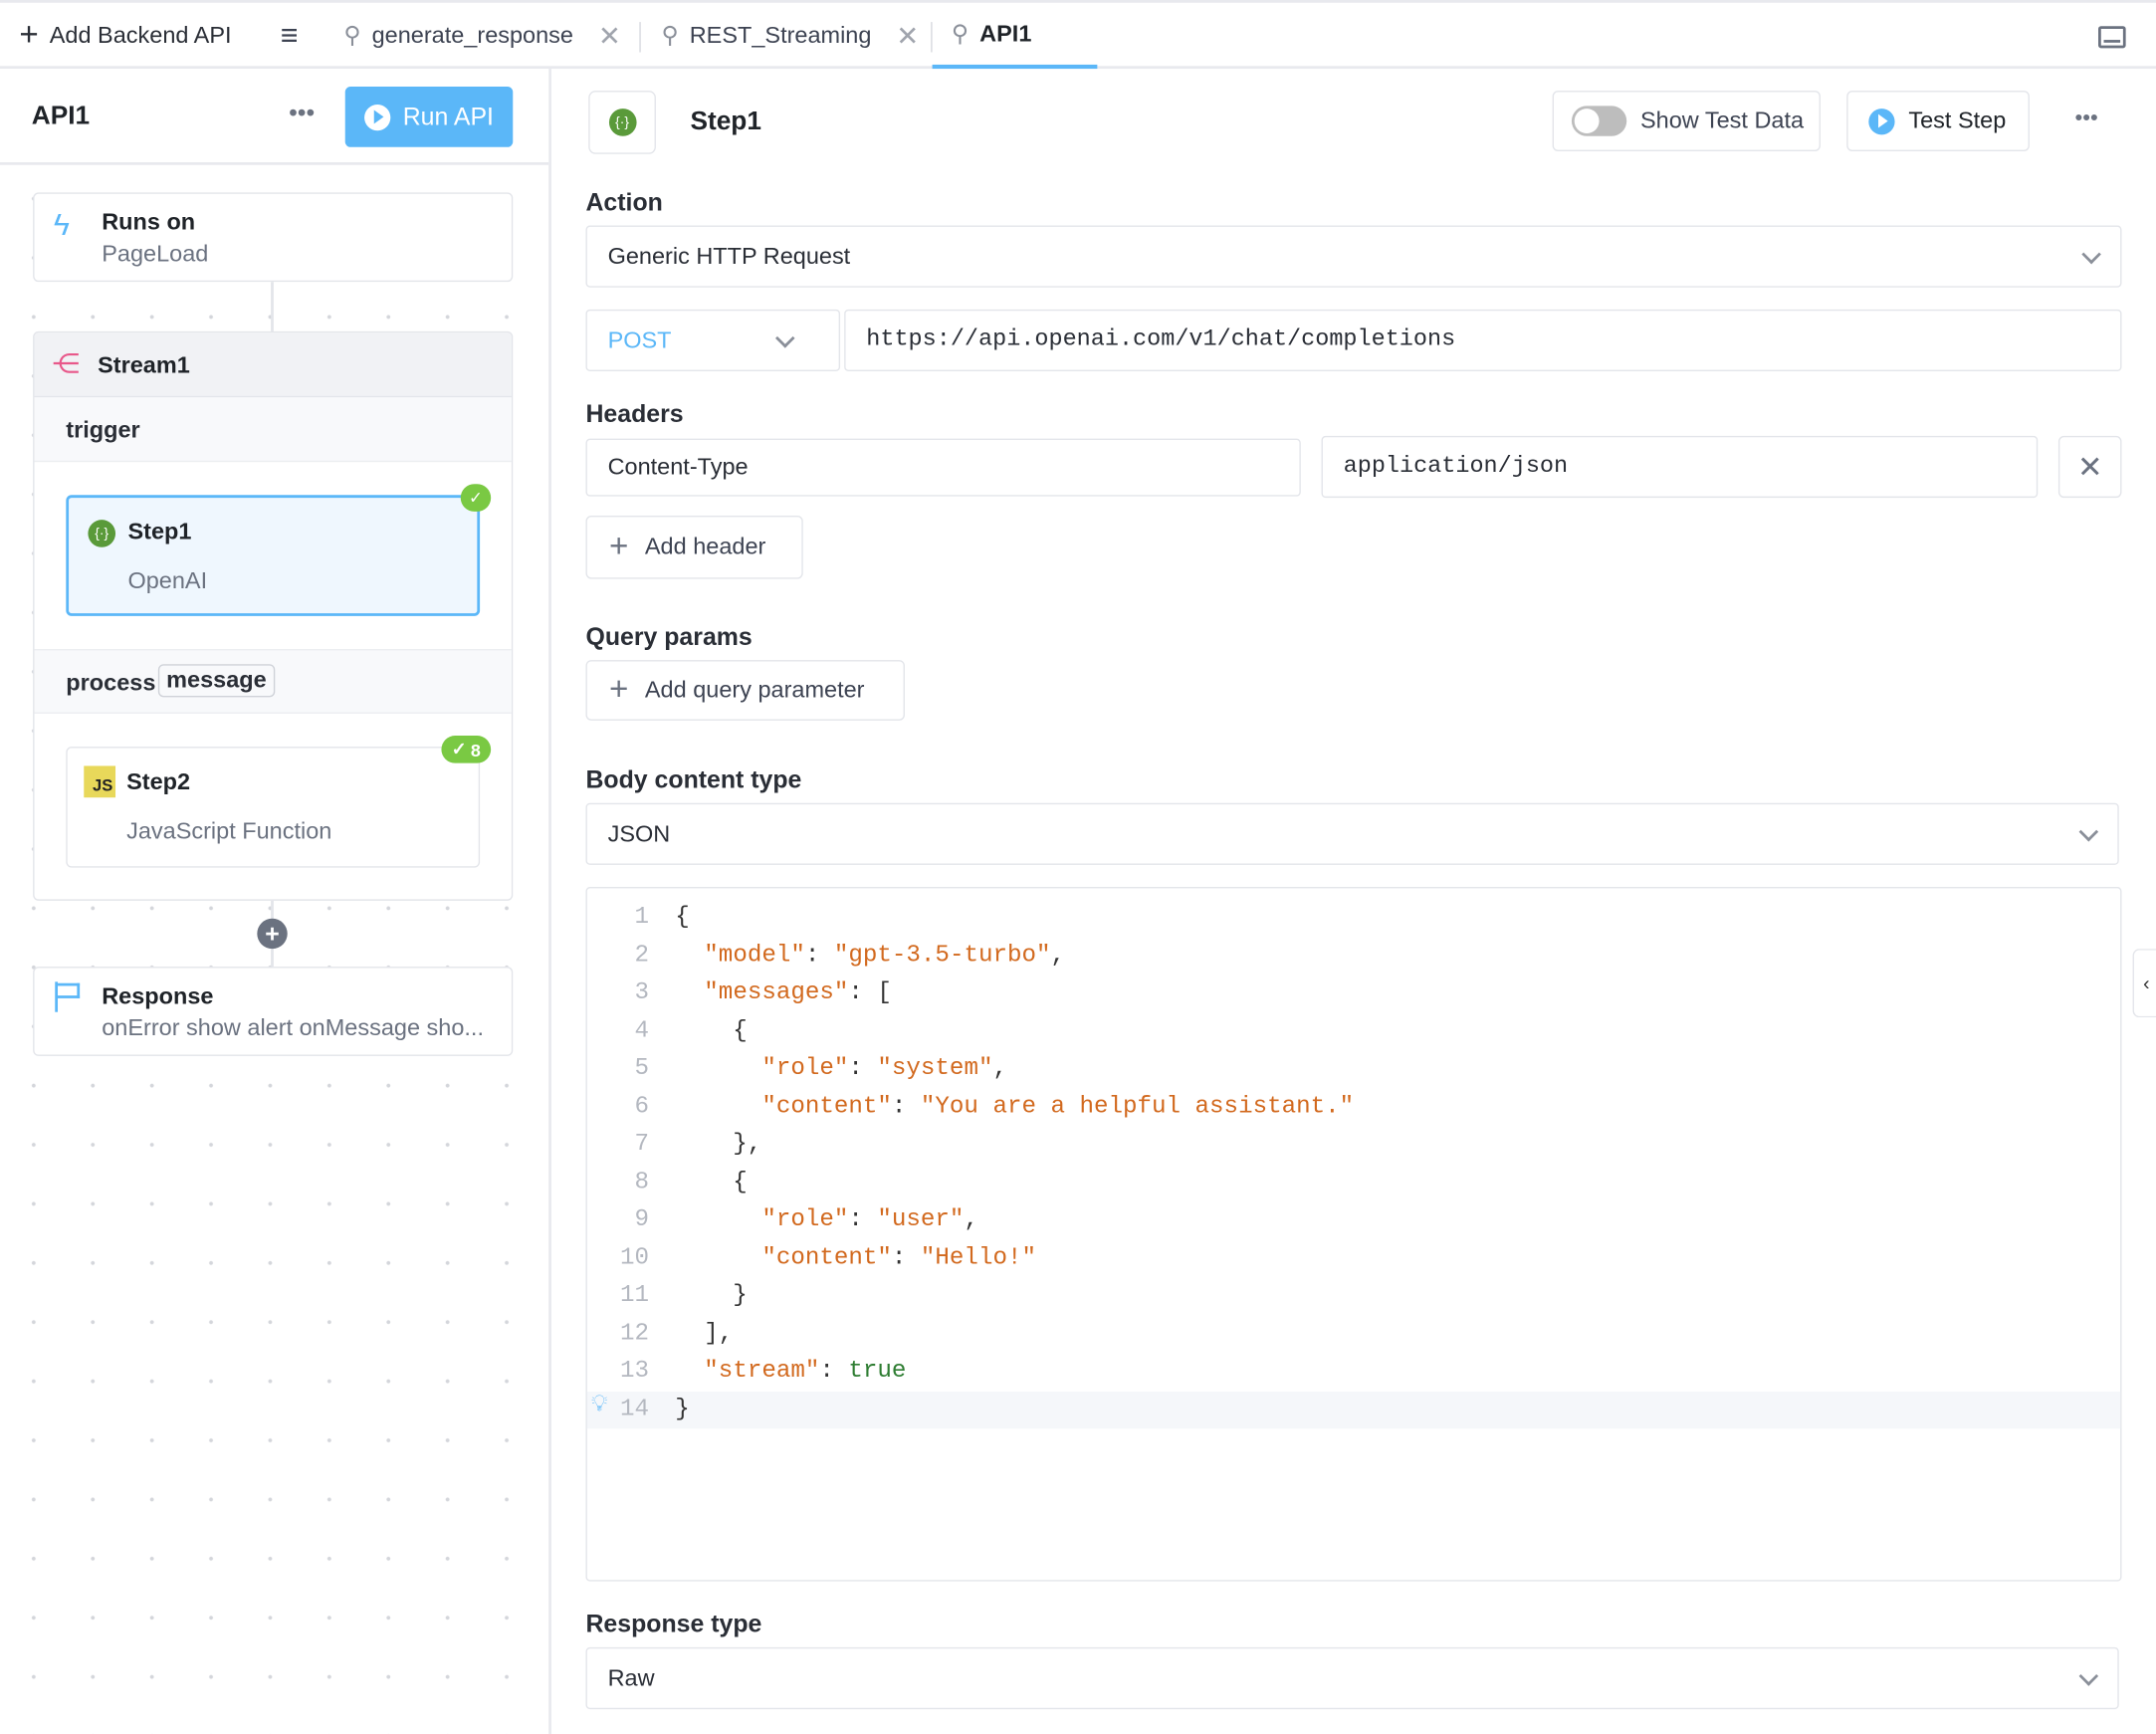 The image size is (2156, 1734). Describe the element at coordinates (1005, 33) in the screenshot. I see `tab-label: API1` at that location.